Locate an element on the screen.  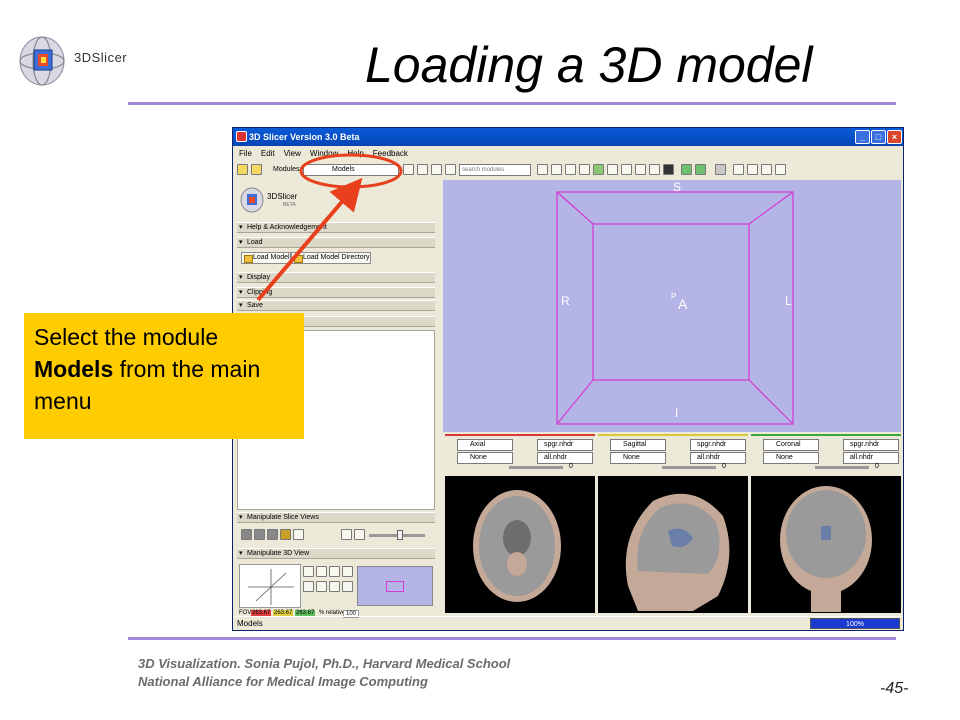
coronal-slice-view is located at coordinates (826, 544).